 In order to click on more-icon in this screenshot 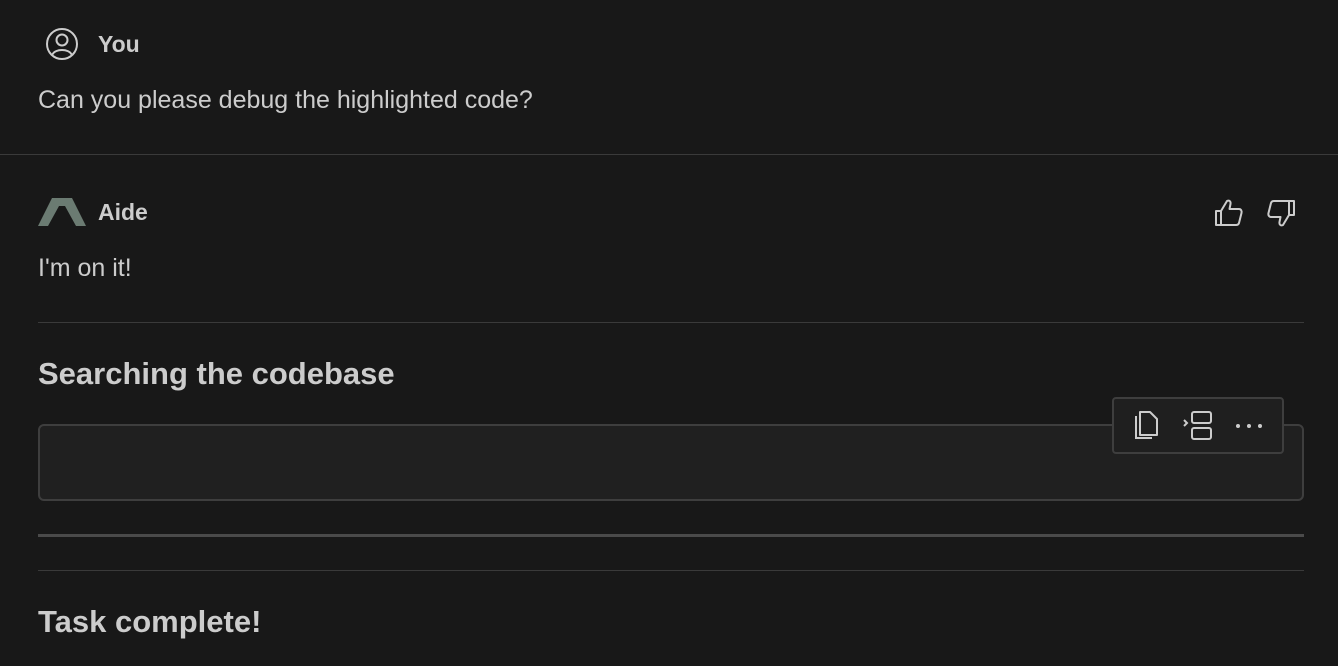, I will do `click(1249, 426)`.